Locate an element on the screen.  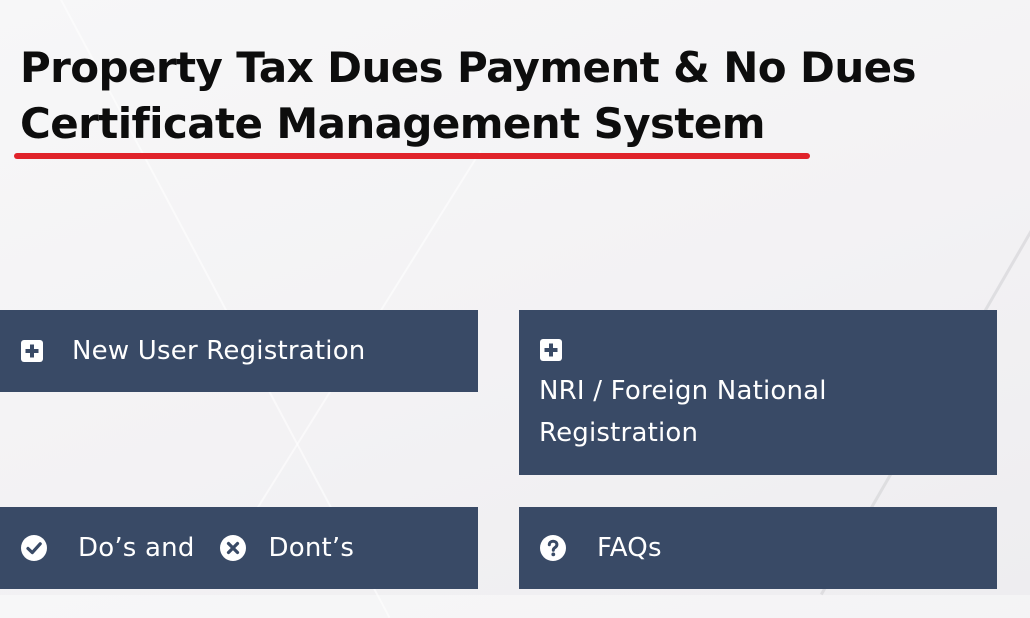
page-title-line-1: Property Tax Dues Payment & No Dues is located at coordinates (468, 67).